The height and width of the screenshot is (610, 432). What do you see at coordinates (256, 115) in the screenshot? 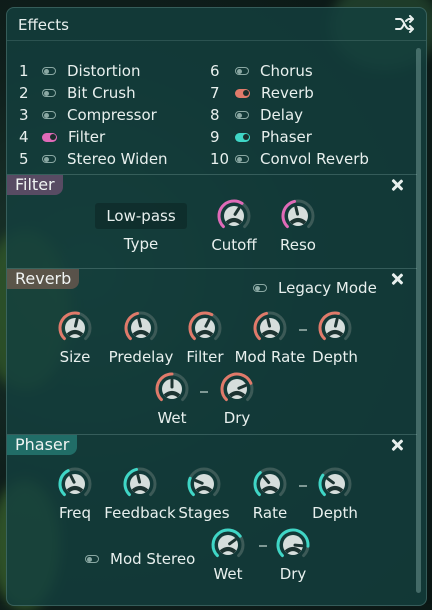
I see `effect-item-delay: 8 Delay` at bounding box center [256, 115].